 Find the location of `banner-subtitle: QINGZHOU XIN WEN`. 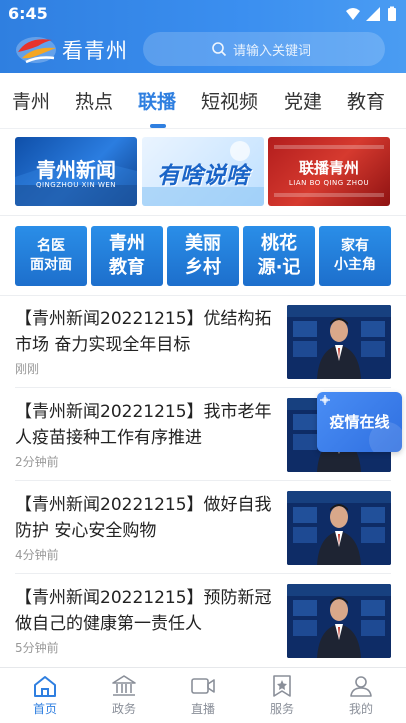

banner-subtitle: QINGZHOU XIN WEN is located at coordinates (76, 185).